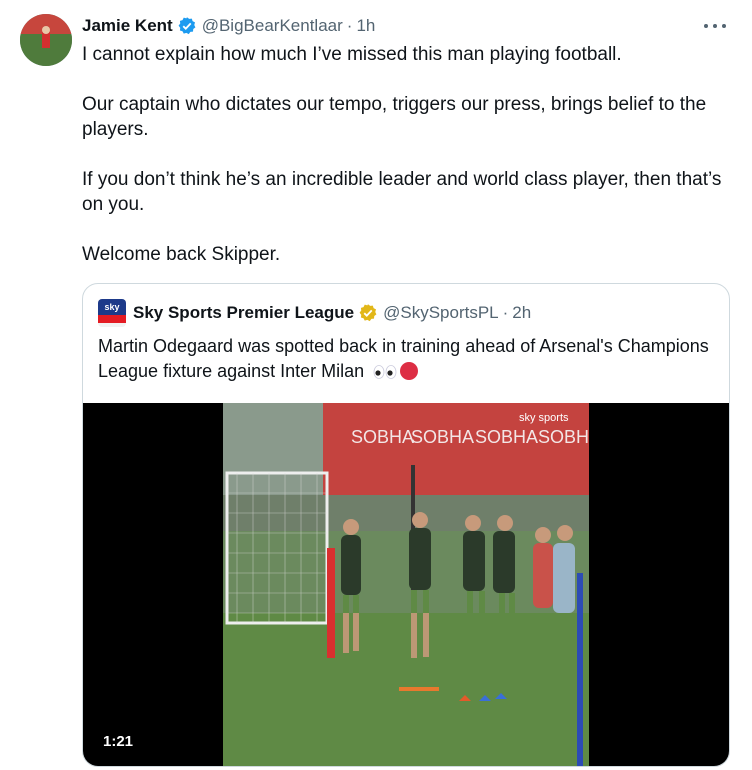 The height and width of the screenshot is (770, 752). I want to click on quoted-timestamp: 2h, so click(521, 313).